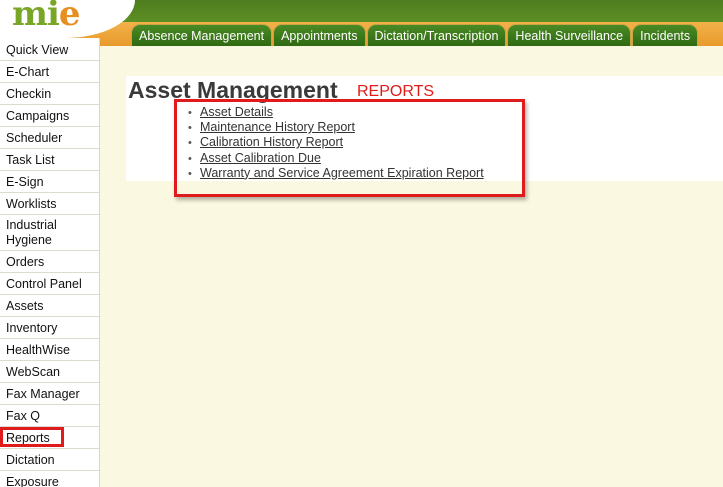 The width and height of the screenshot is (723, 487). Describe the element at coordinates (49, 416) in the screenshot. I see `sidebar-item-fax-q: Fax Q` at that location.